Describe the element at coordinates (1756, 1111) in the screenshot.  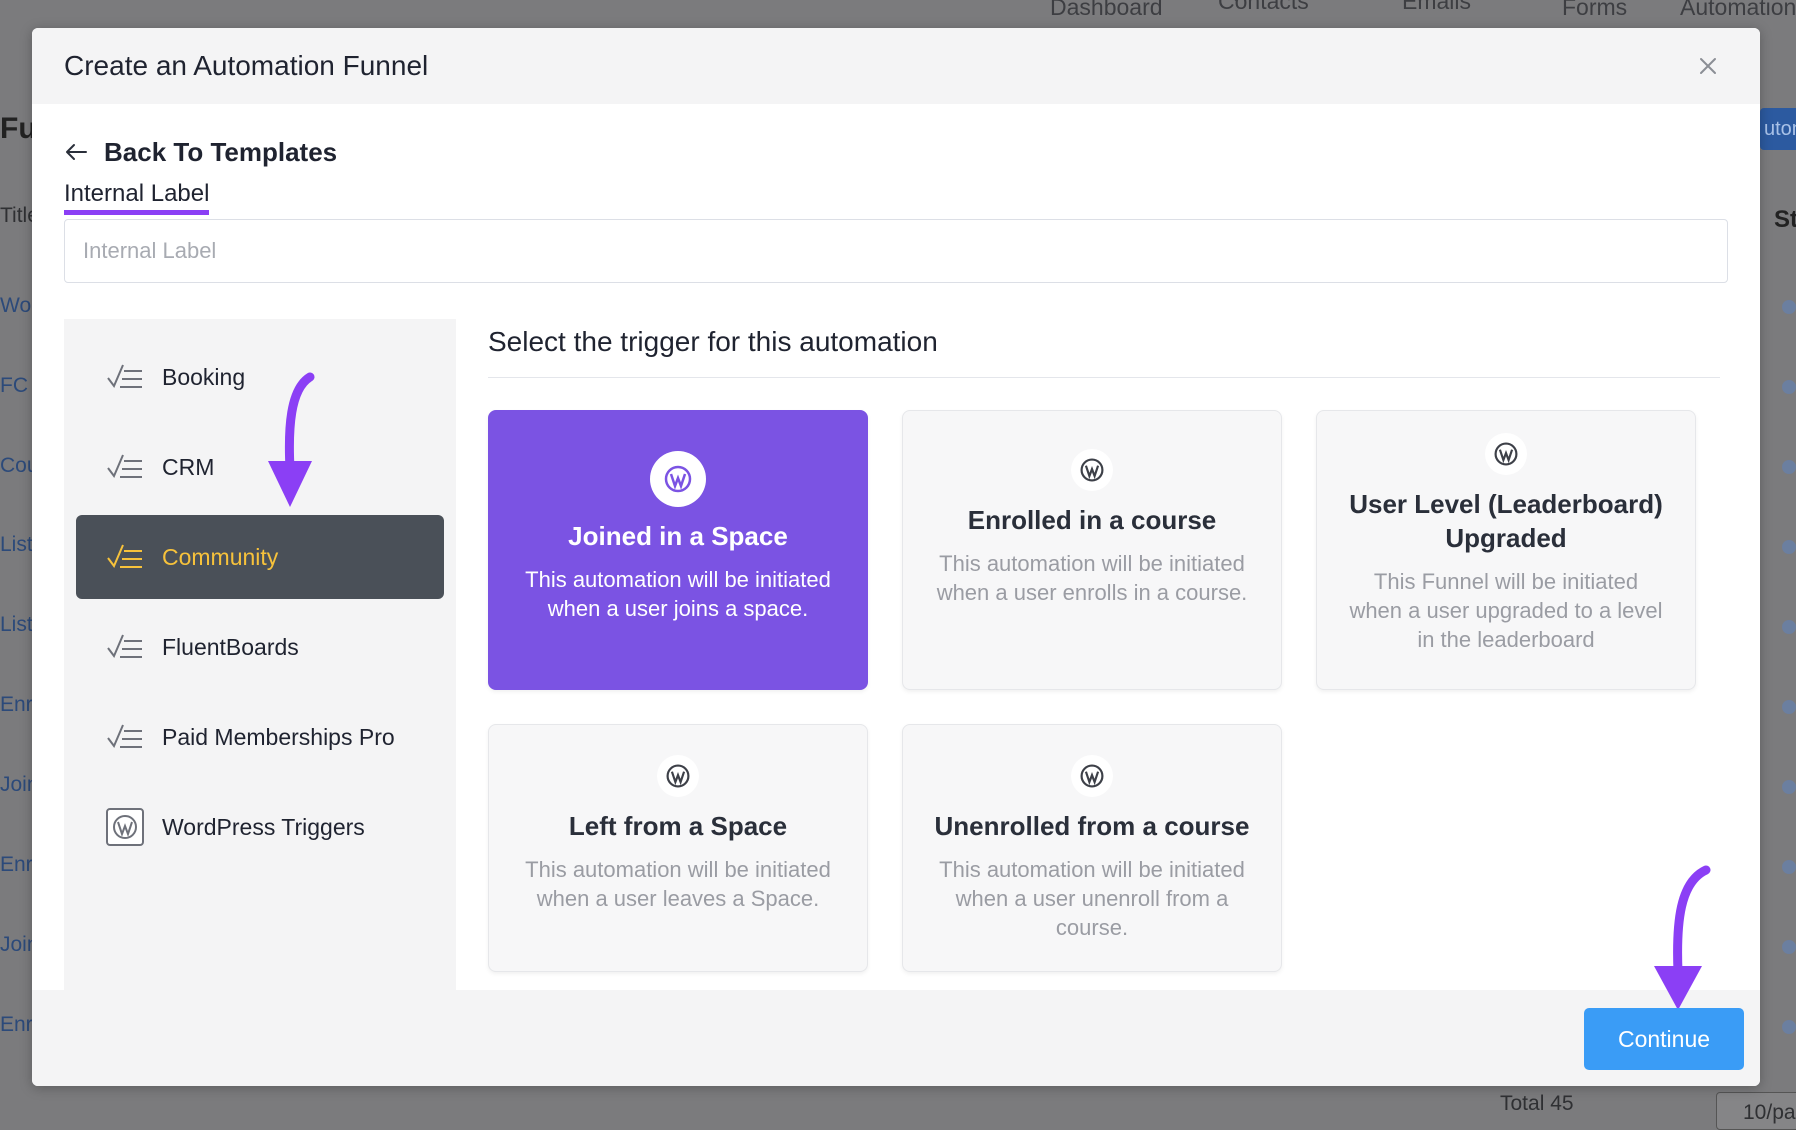
I see `bg-page-size-select: 10/pa` at that location.